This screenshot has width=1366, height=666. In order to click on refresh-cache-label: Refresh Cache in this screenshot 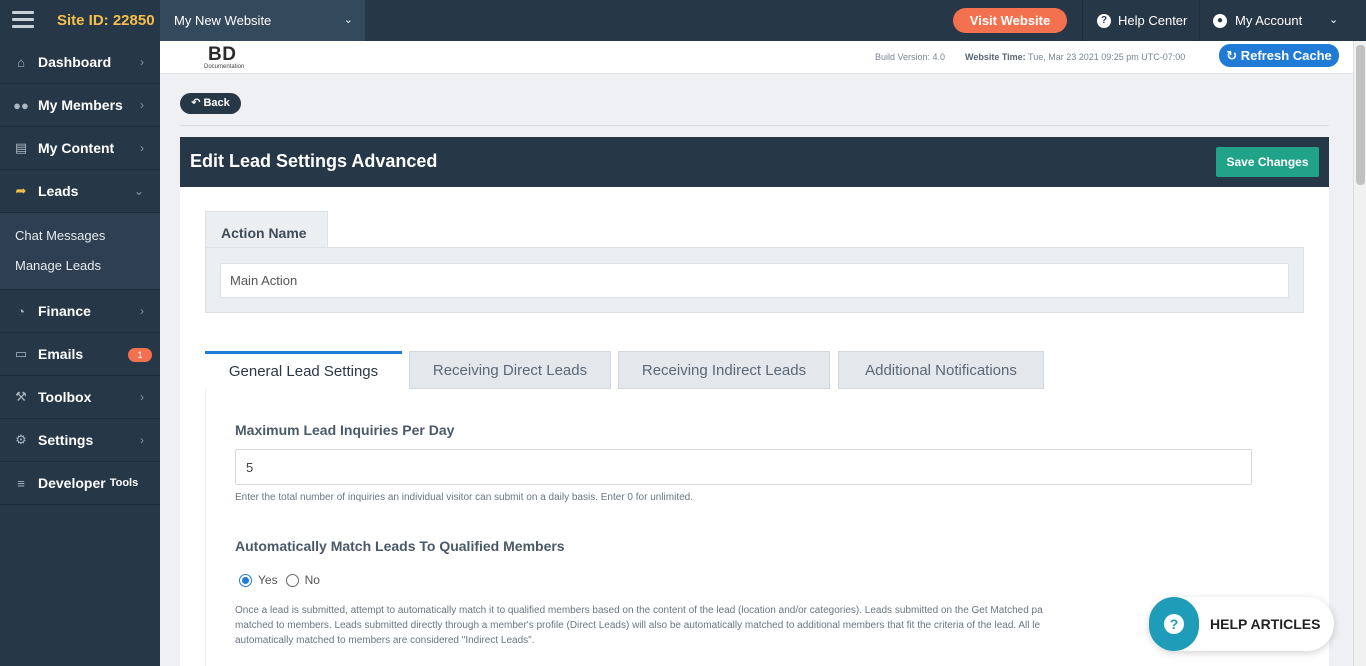, I will do `click(1286, 55)`.